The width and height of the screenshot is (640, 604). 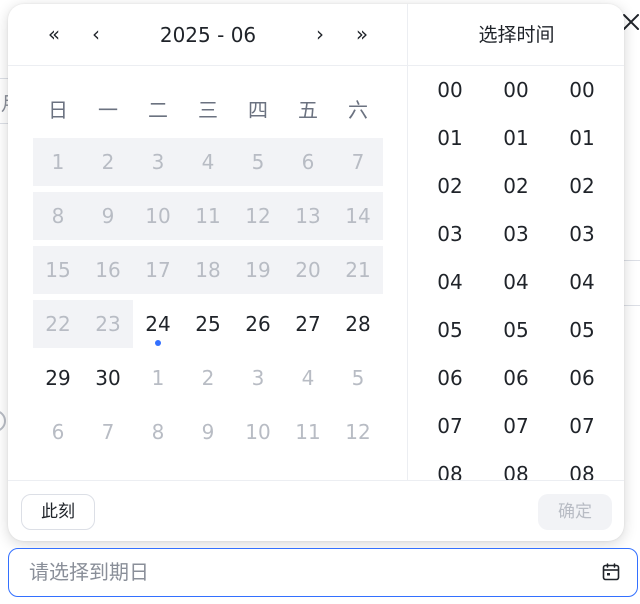 I want to click on day-cell: 14, so click(x=358, y=216).